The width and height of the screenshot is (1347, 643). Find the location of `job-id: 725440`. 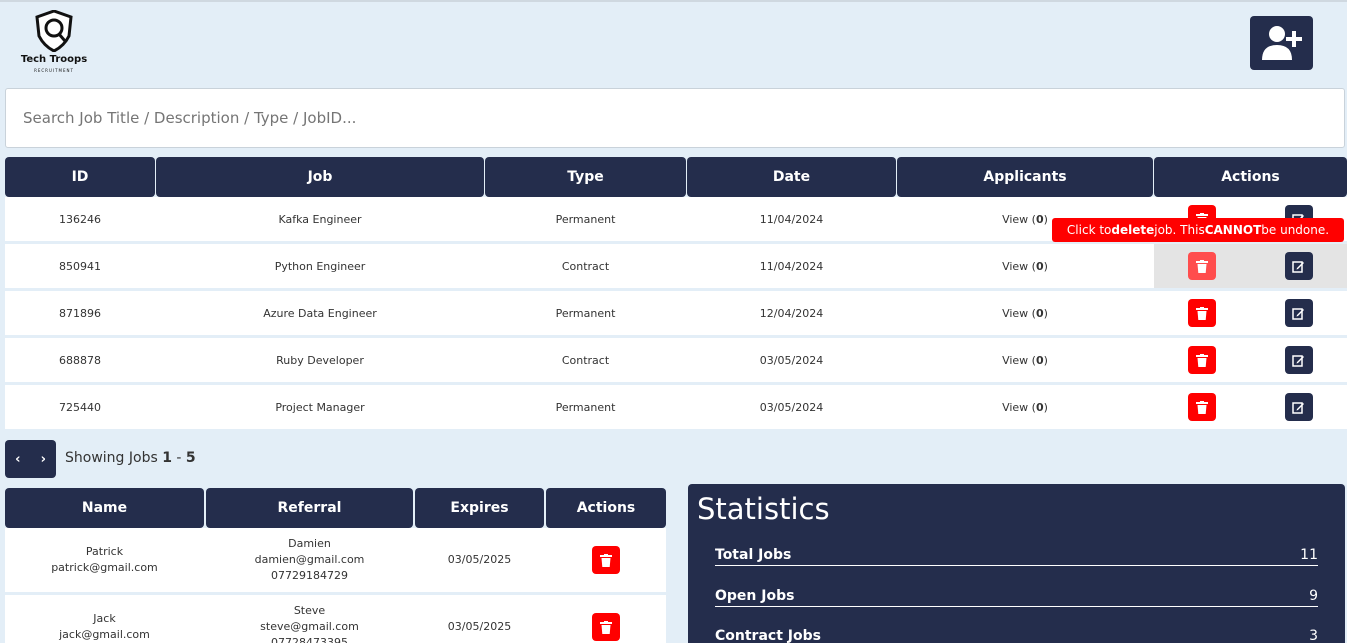

job-id: 725440 is located at coordinates (80, 407).